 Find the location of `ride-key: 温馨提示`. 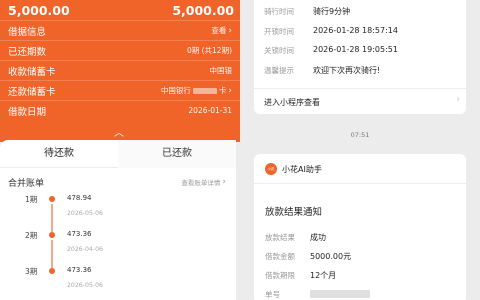

ride-key: 温馨提示 is located at coordinates (279, 70).